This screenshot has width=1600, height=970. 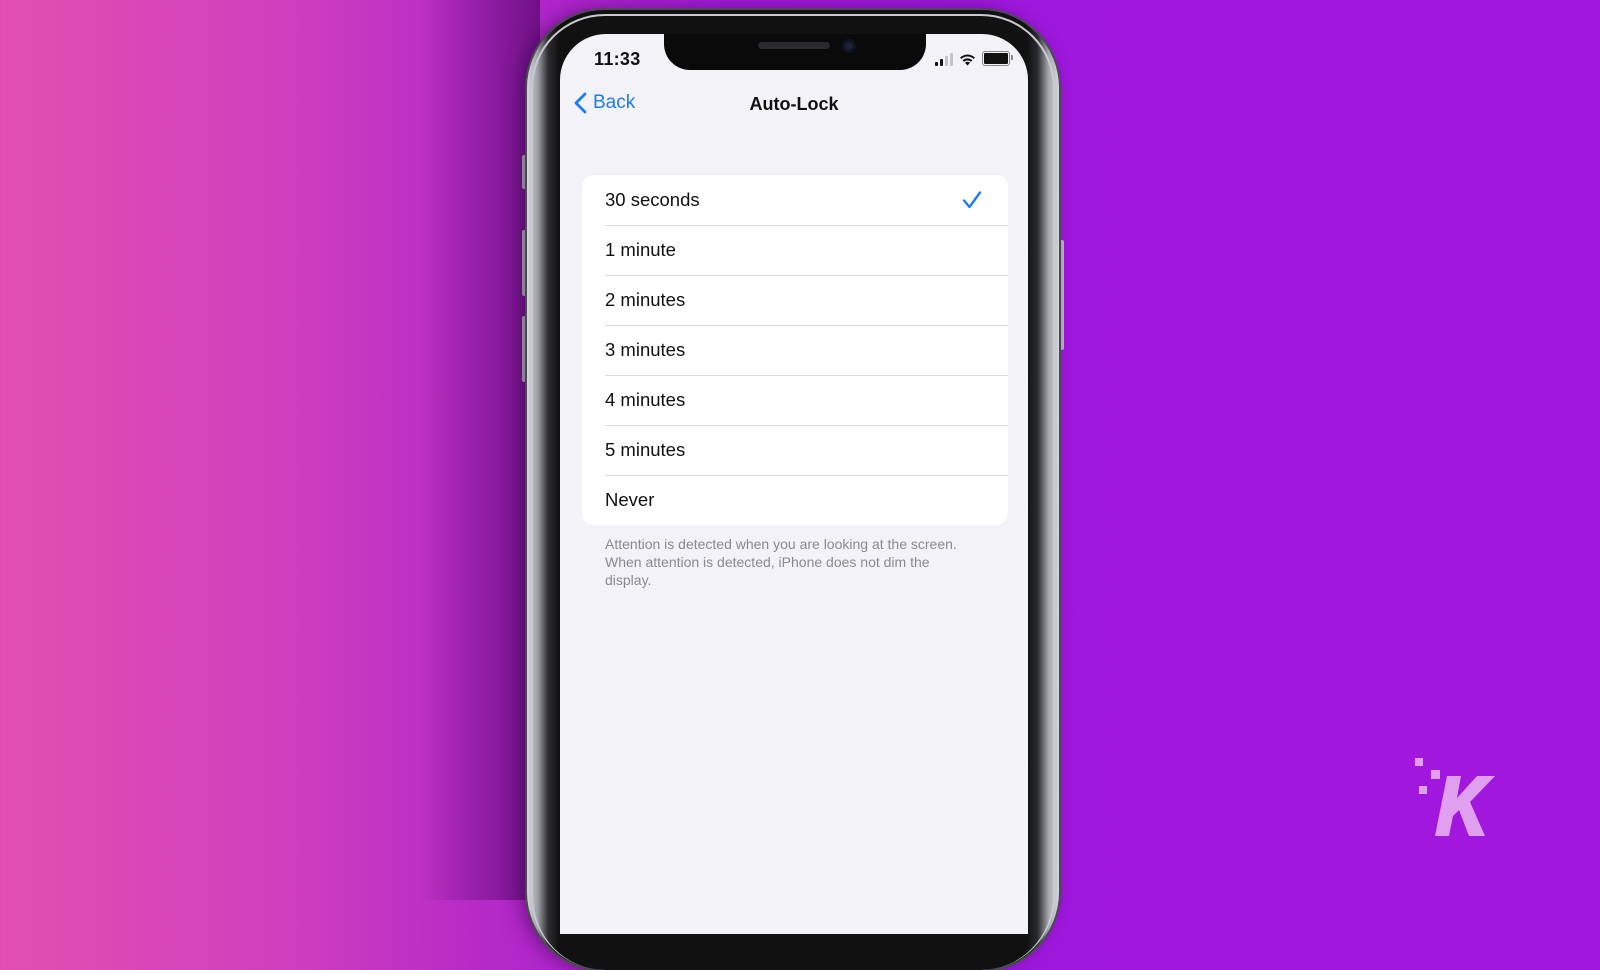 What do you see at coordinates (1061, 295) in the screenshot?
I see `power-button` at bounding box center [1061, 295].